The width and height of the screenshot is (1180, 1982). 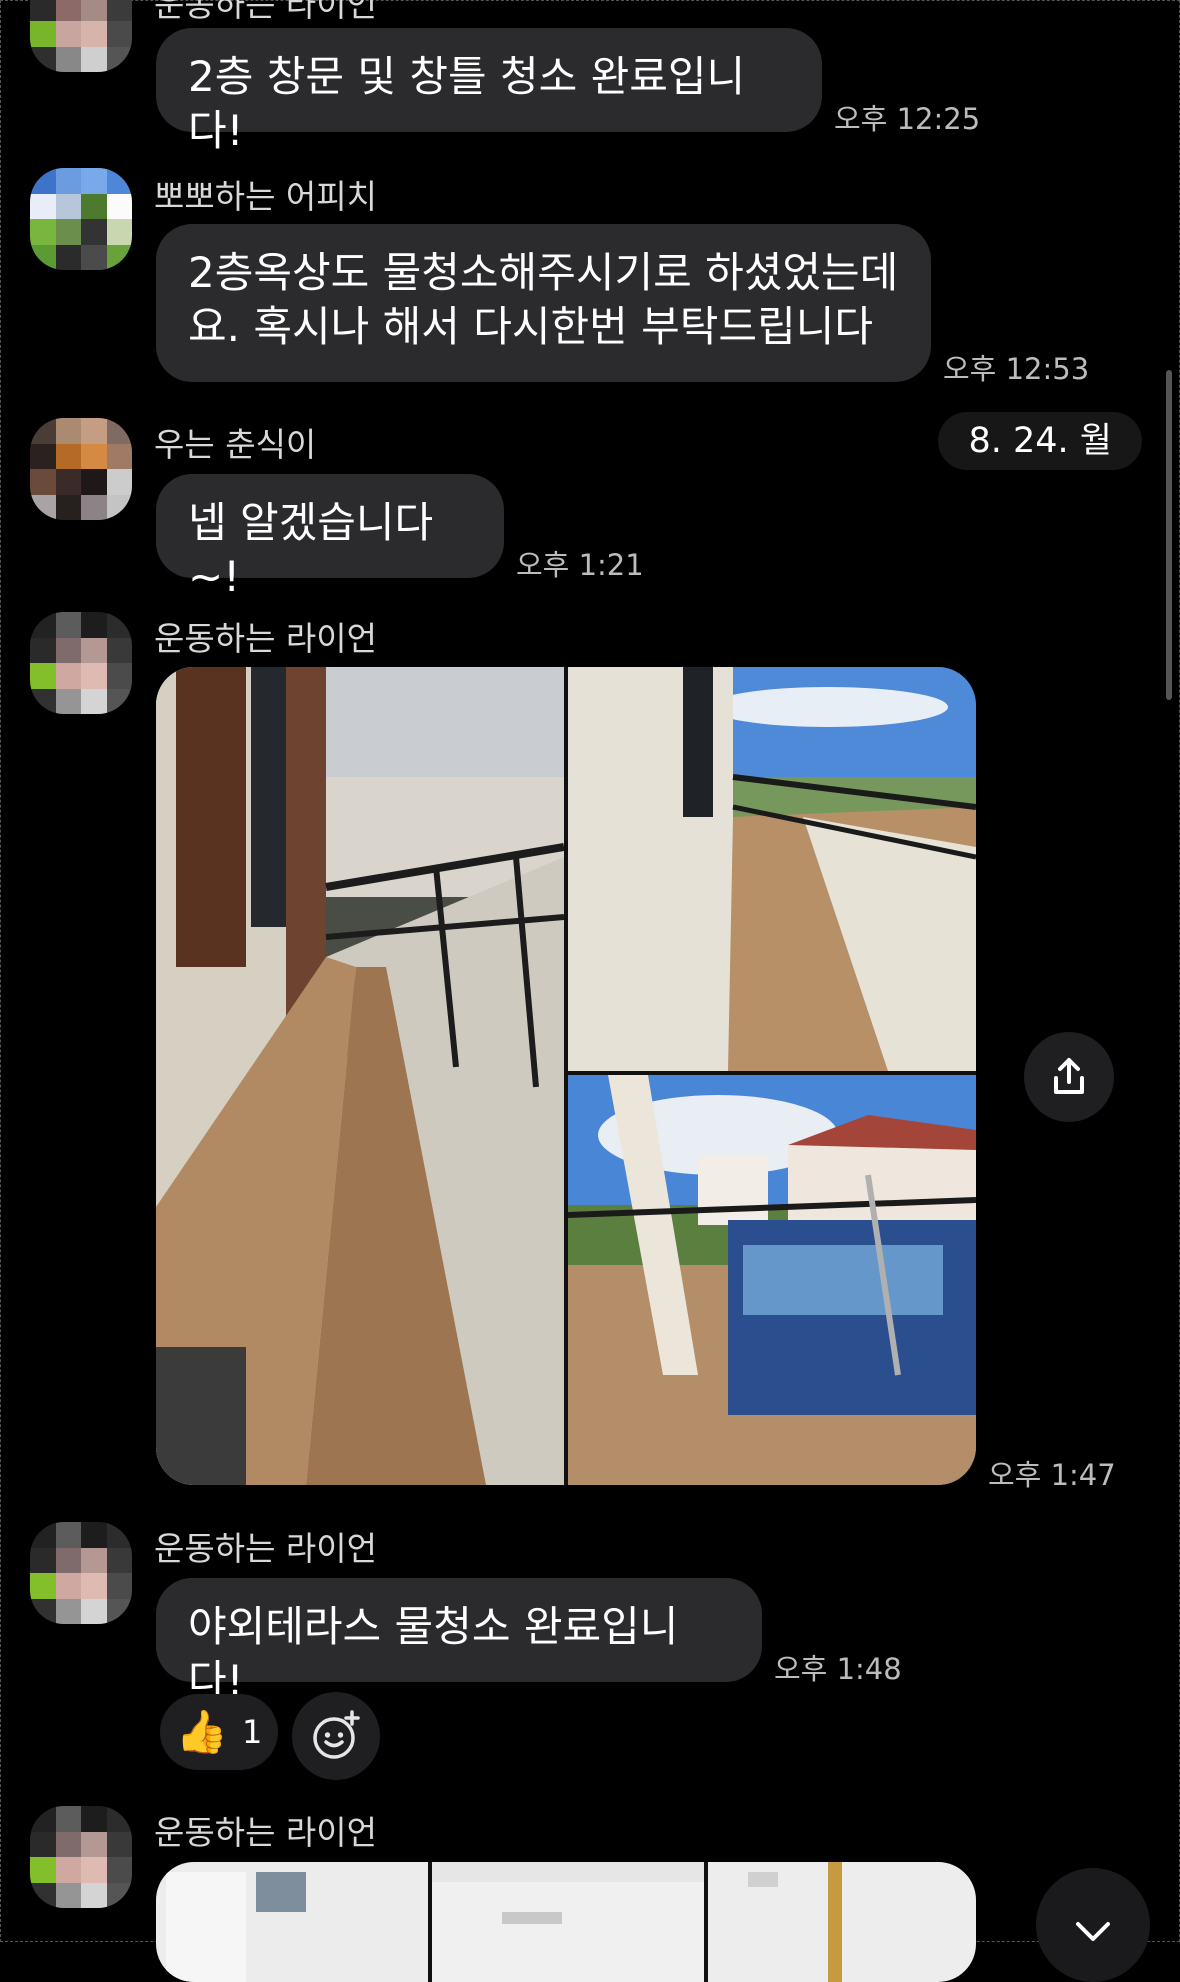 I want to click on photo-grid, so click(x=566, y=1922).